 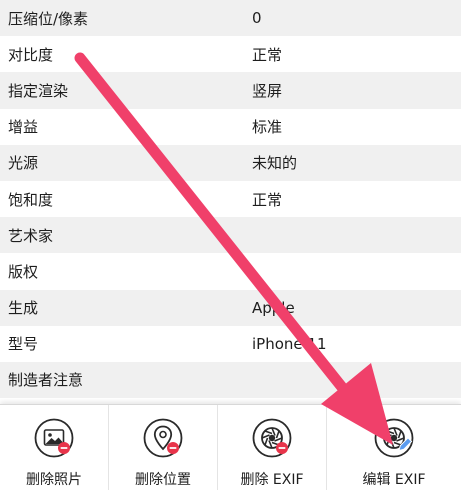 I want to click on location-pin-delete-icon, so click(x=163, y=438).